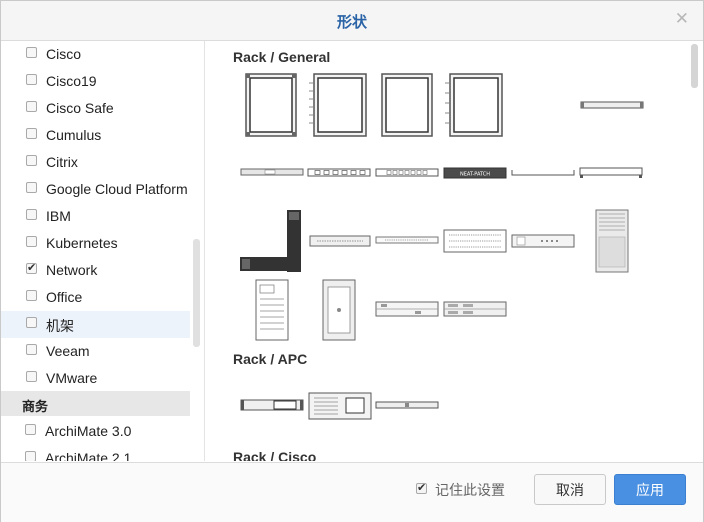  What do you see at coordinates (72, 378) in the screenshot?
I see `library-item-label: VMware` at bounding box center [72, 378].